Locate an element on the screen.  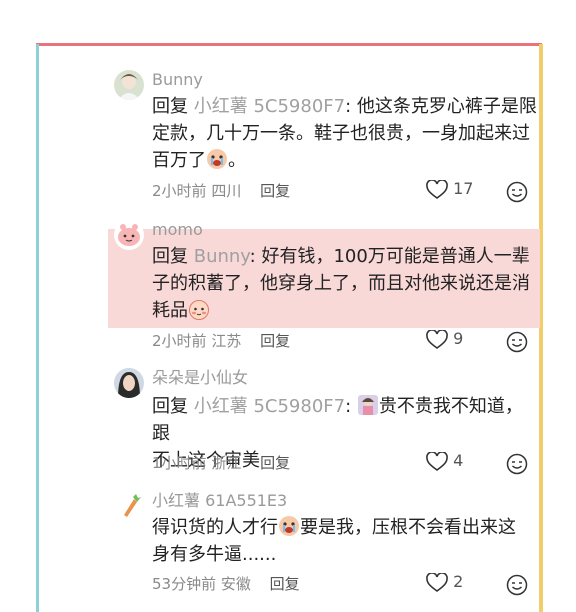
like-button: 4 is located at coordinates (444, 461).